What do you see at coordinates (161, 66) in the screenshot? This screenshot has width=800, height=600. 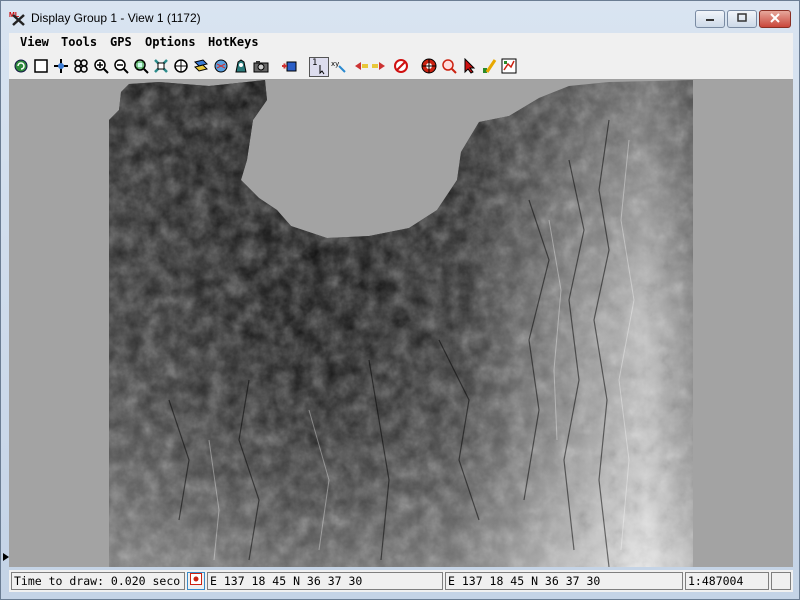 I see `zoom-full-icon` at bounding box center [161, 66].